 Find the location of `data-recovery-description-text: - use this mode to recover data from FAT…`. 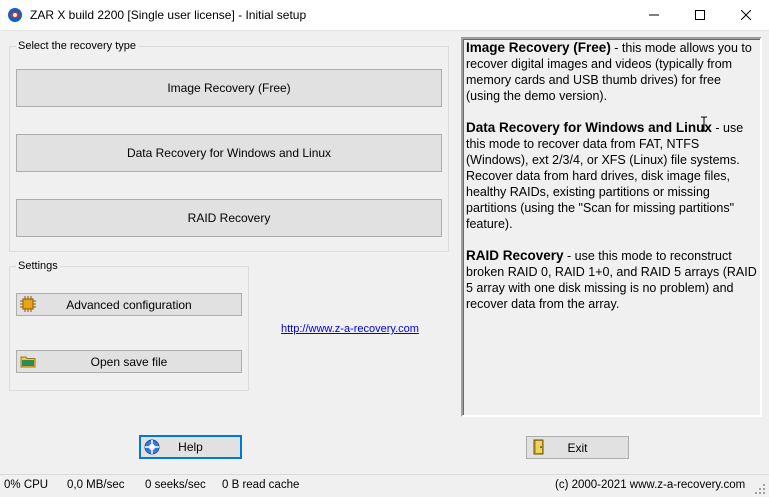

data-recovery-description-text: - use this mode to recover data from FAT… is located at coordinates (605, 176).